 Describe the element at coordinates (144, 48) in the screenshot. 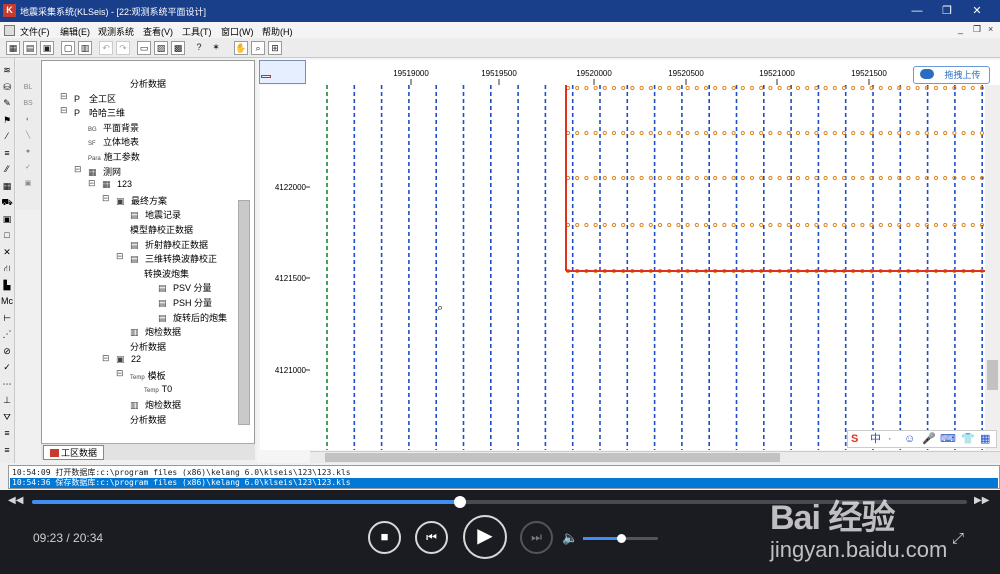

I see `window-icon: ▭` at that location.